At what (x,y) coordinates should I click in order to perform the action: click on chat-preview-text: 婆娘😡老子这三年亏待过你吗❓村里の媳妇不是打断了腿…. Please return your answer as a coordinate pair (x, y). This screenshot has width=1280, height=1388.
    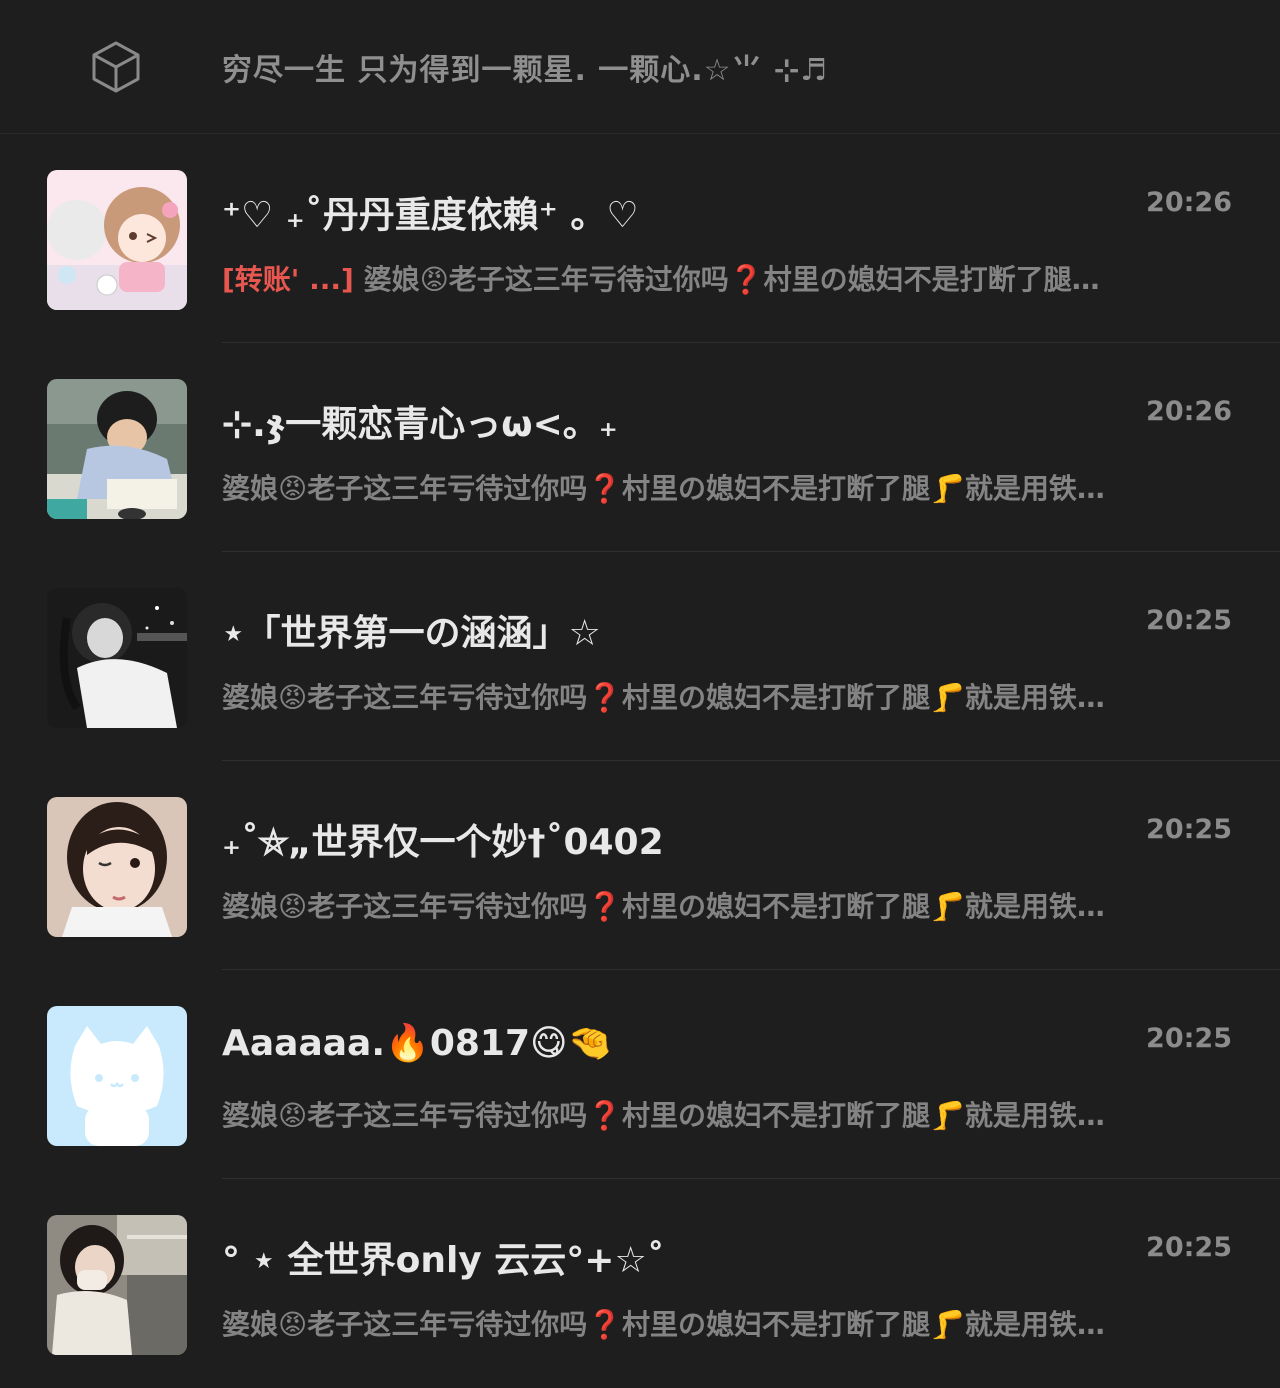
    Looking at the image, I should click on (726, 279).